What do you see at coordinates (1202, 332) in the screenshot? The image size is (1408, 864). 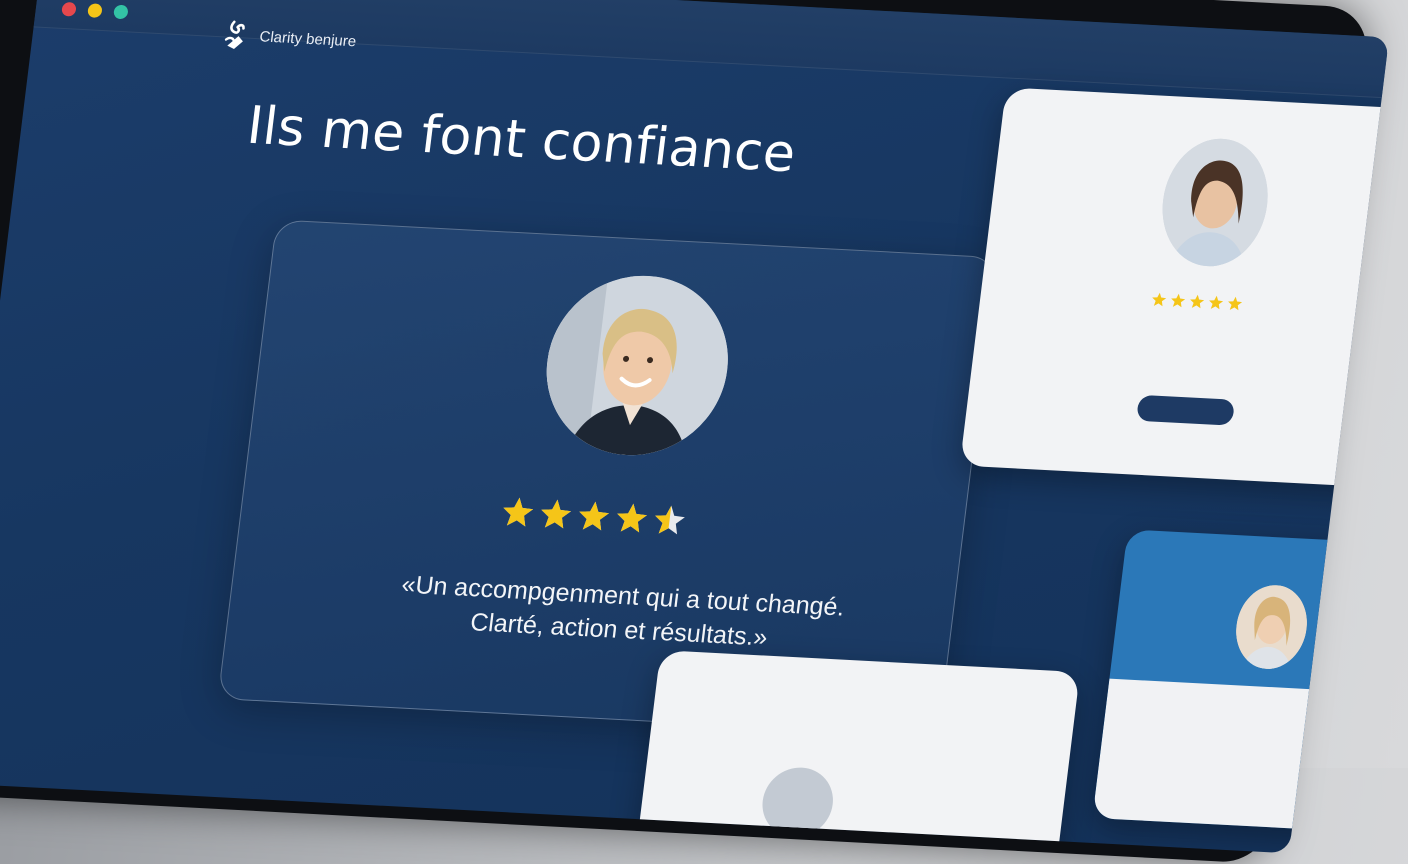 I see `testimonial-quote` at bounding box center [1202, 332].